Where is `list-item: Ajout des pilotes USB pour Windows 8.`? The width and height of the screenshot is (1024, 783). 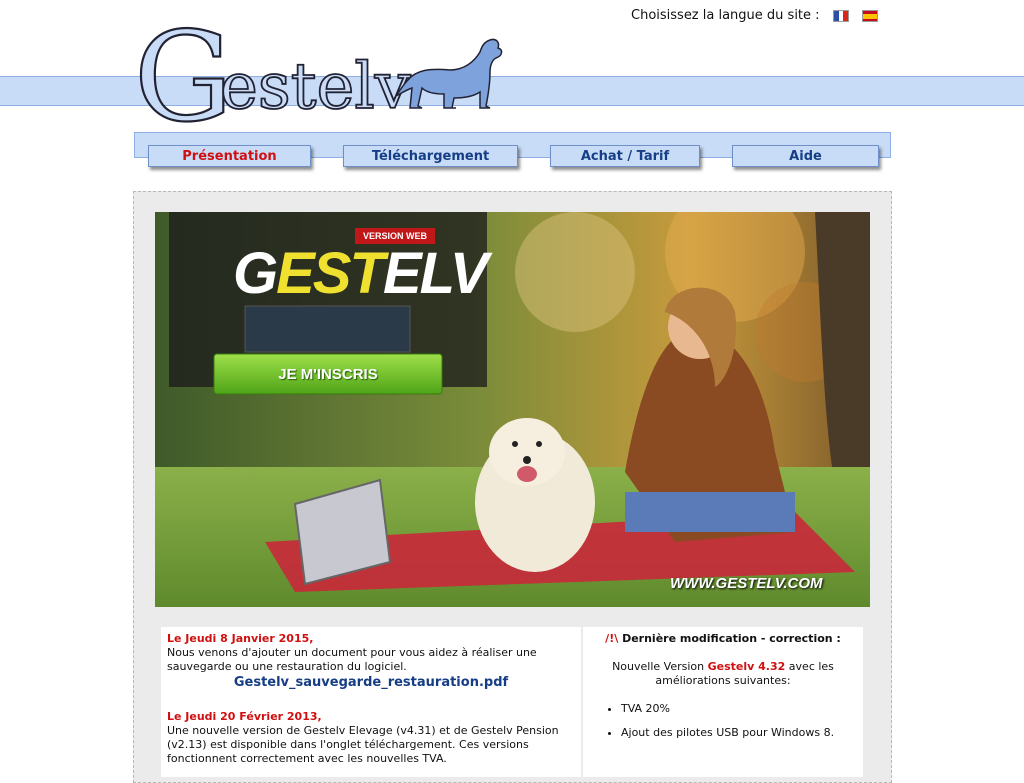 list-item: Ajout des pilotes USB pour Windows 8. is located at coordinates (742, 733).